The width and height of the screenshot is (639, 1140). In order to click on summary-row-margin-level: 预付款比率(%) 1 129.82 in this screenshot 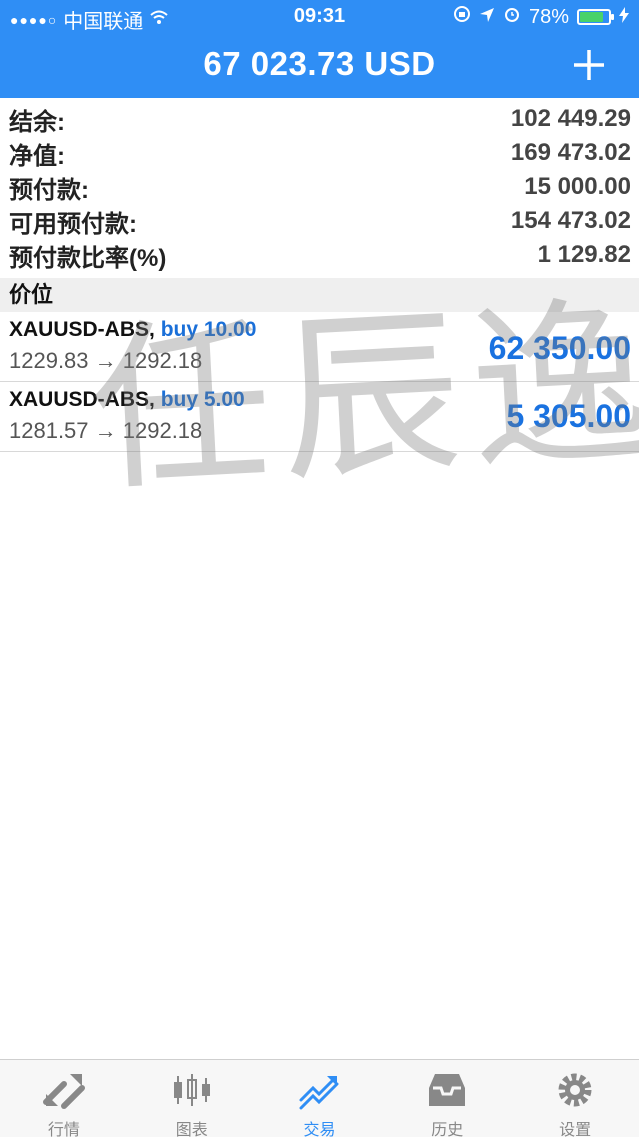, I will do `click(319, 255)`.